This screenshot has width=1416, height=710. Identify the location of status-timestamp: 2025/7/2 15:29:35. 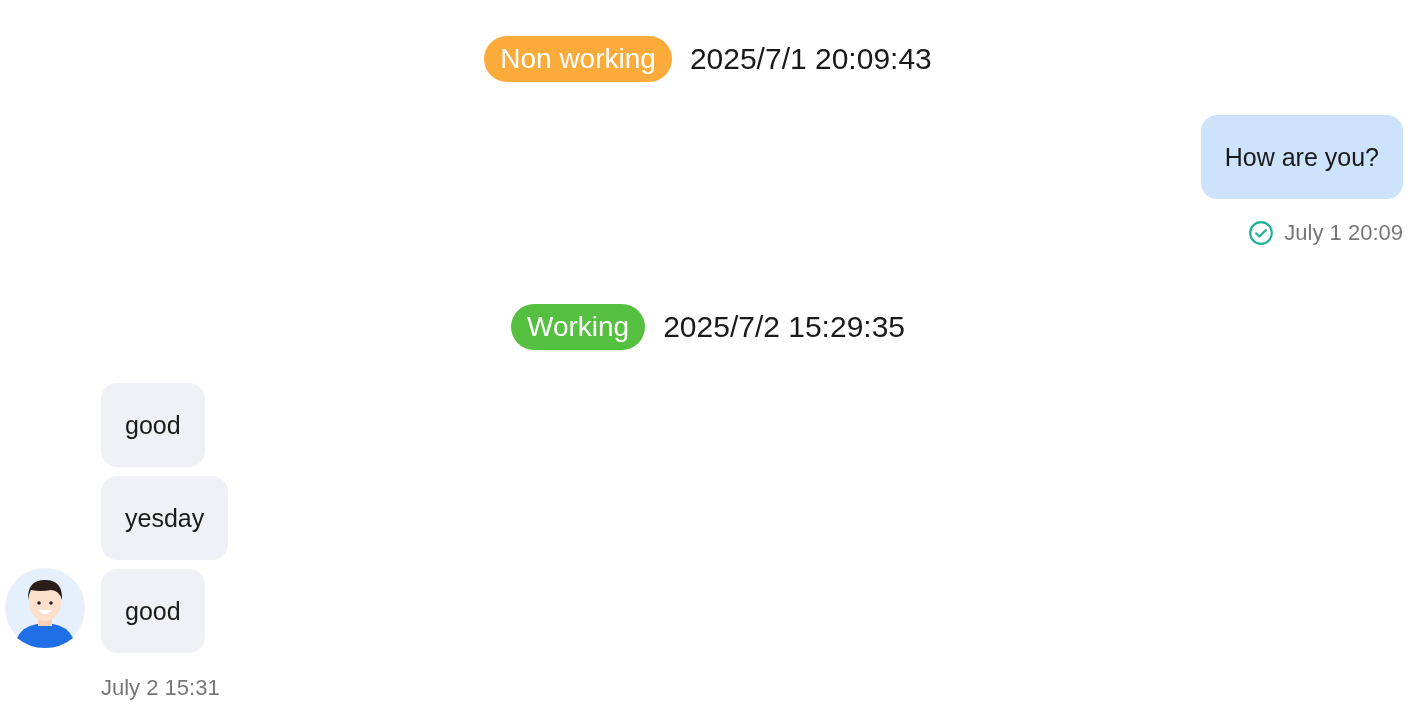
(784, 327).